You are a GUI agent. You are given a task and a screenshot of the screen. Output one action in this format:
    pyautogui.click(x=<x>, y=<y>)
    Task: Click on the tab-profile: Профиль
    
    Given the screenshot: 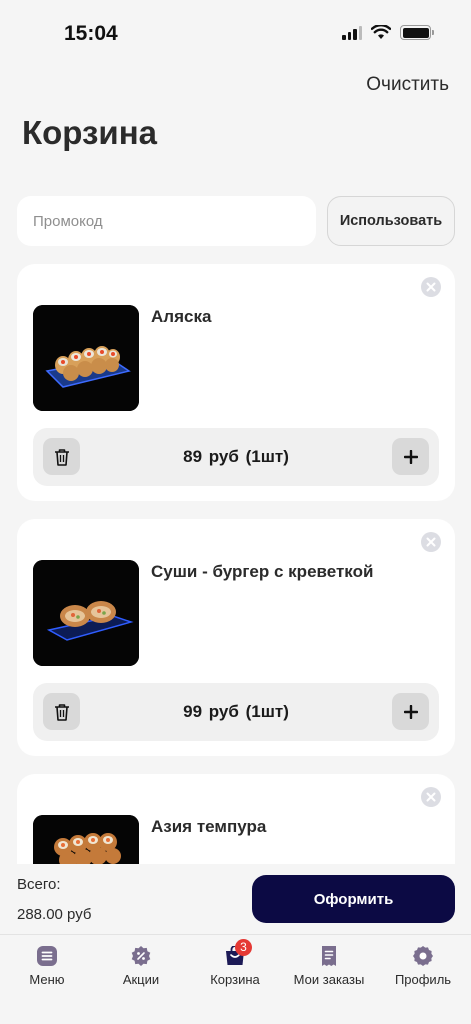 What is the action you would take?
    pyautogui.click(x=423, y=965)
    